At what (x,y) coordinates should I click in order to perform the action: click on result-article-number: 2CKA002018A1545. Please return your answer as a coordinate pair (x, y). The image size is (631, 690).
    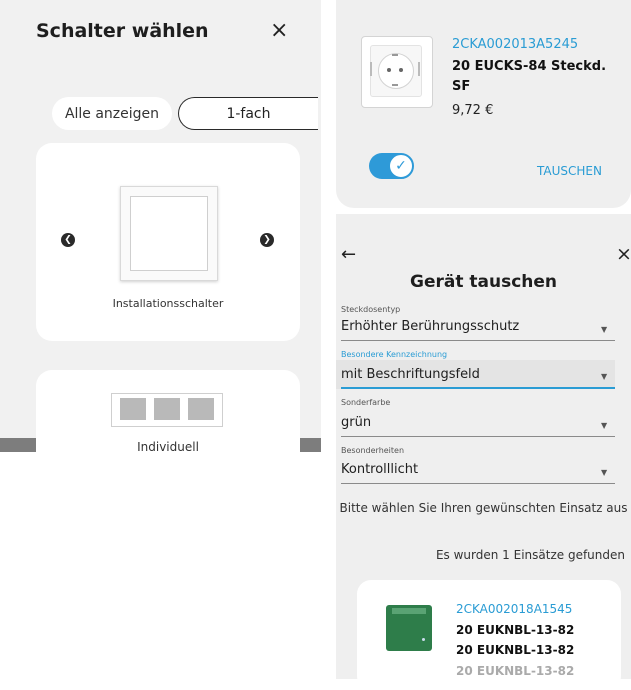
    Looking at the image, I should click on (514, 609).